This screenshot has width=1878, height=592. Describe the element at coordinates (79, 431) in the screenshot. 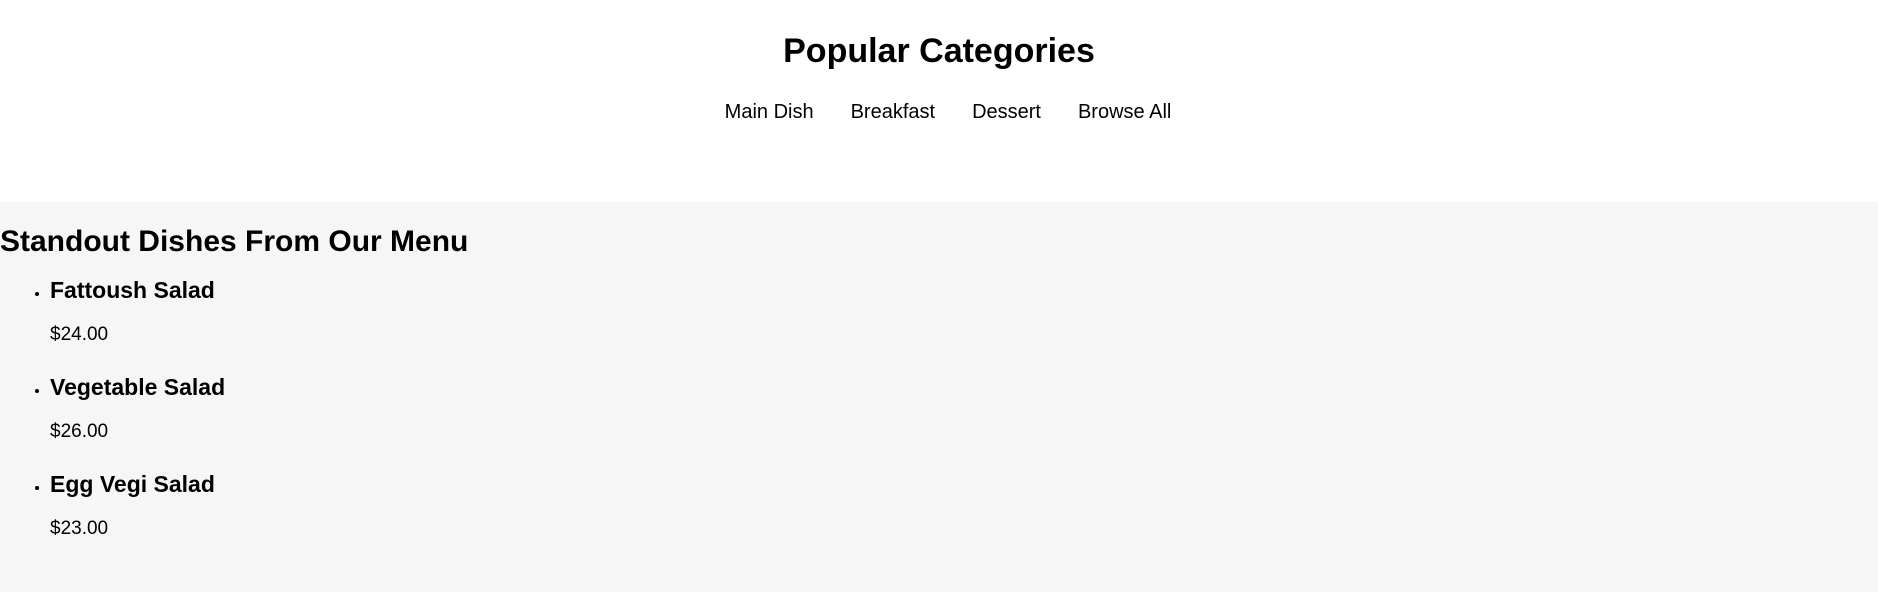

I see `dish-price: $26.00` at that location.